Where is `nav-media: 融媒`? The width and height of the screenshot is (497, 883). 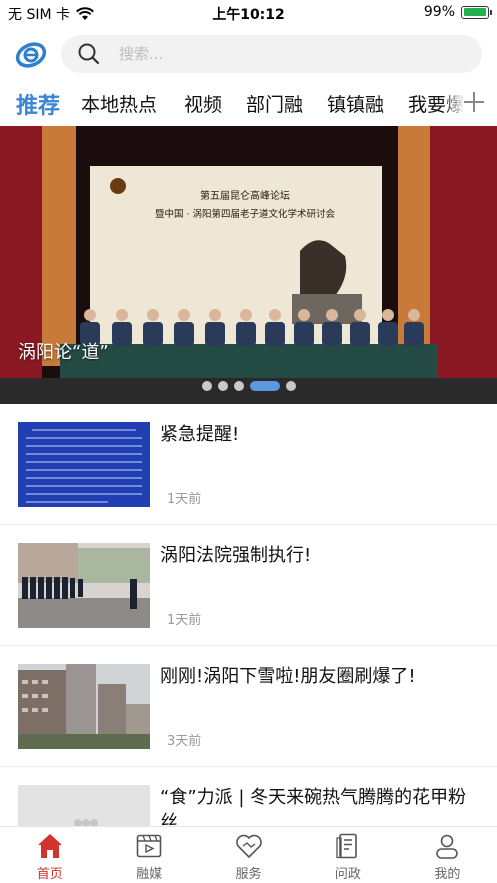
nav-media: 融媒 is located at coordinates (148, 855).